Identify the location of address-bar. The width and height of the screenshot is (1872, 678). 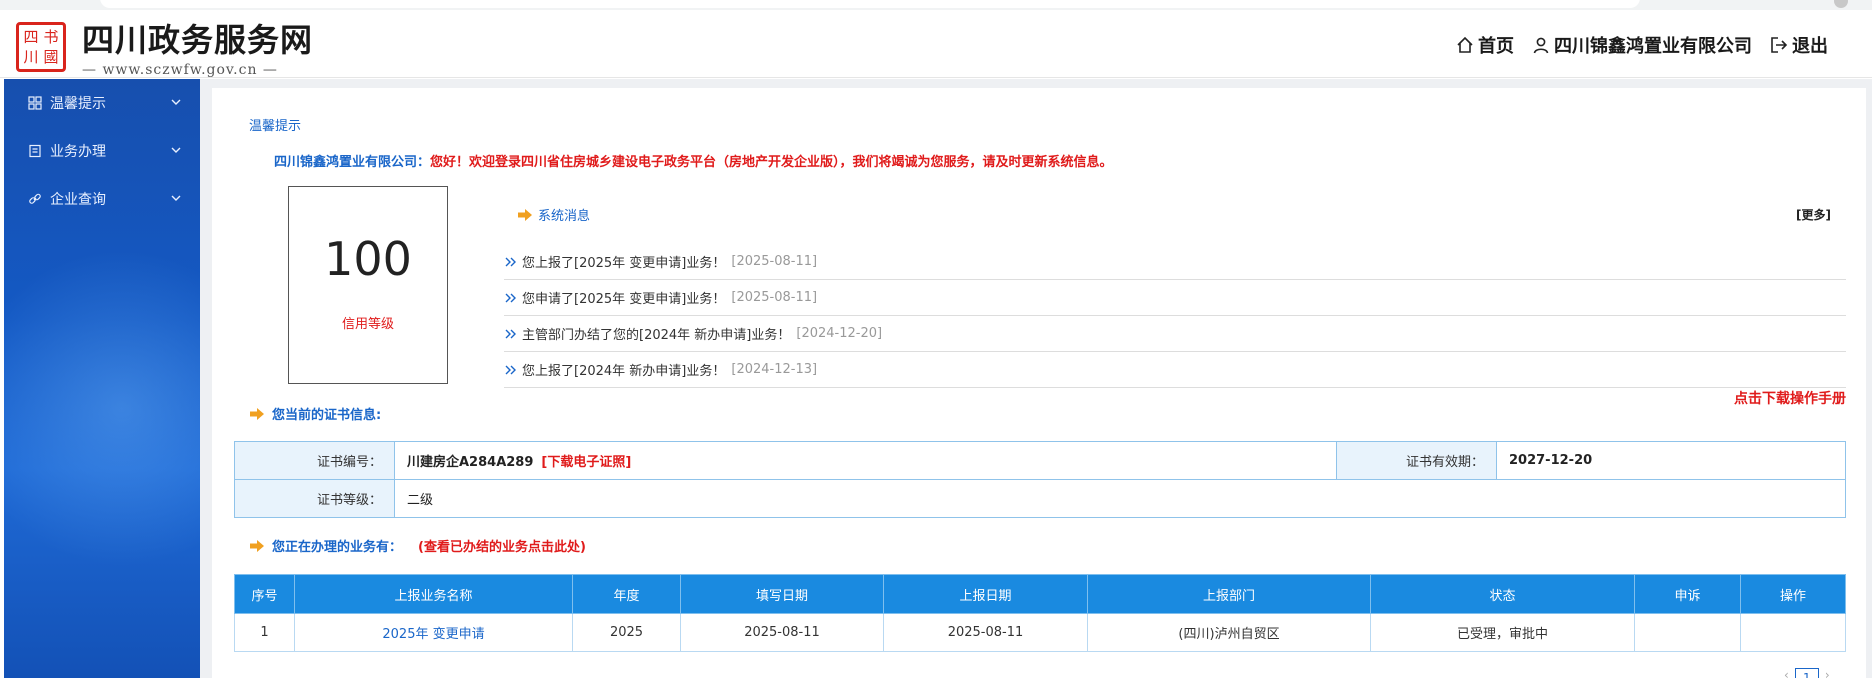
(870, 4).